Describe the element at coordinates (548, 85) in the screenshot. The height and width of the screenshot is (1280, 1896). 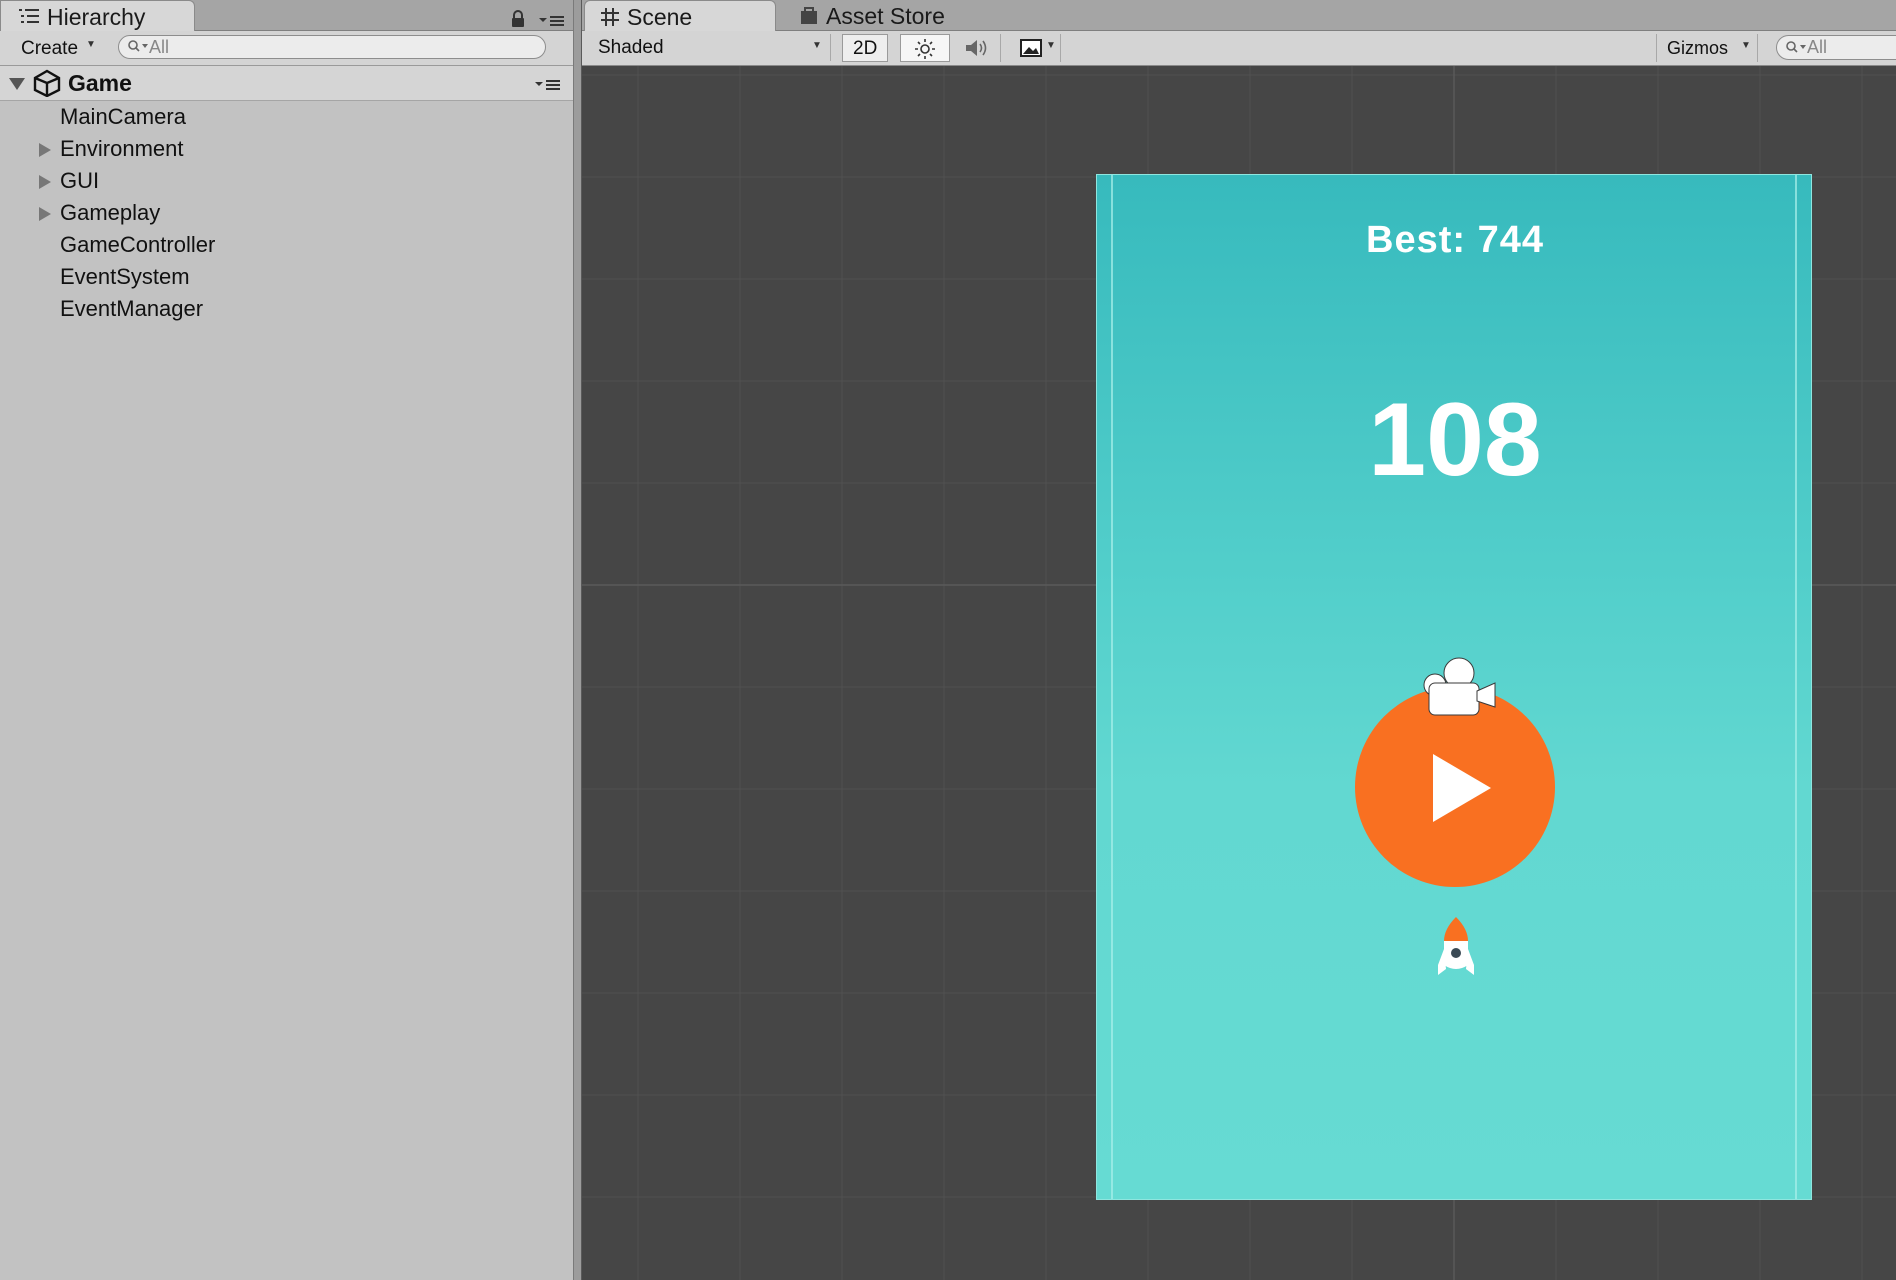
I see `scene-menu-icon` at that location.